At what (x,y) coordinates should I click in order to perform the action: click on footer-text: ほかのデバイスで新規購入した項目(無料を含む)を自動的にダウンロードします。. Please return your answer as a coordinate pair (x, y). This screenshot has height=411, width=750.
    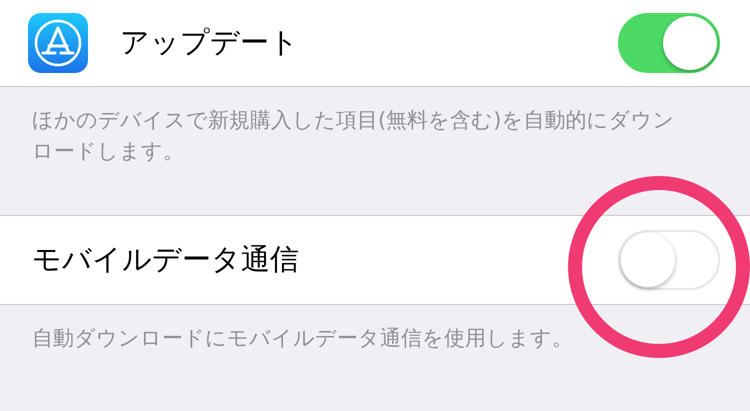
    Looking at the image, I should click on (354, 136).